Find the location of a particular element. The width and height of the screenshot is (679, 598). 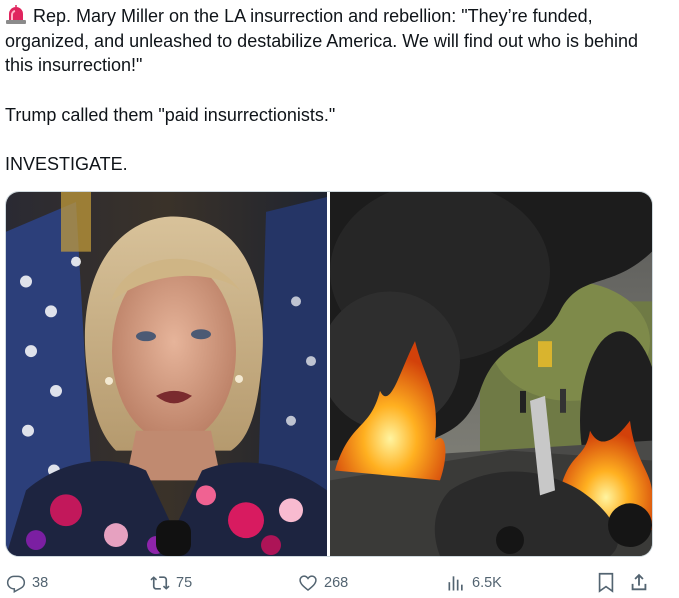

views-button: 6.5K is located at coordinates (474, 583).